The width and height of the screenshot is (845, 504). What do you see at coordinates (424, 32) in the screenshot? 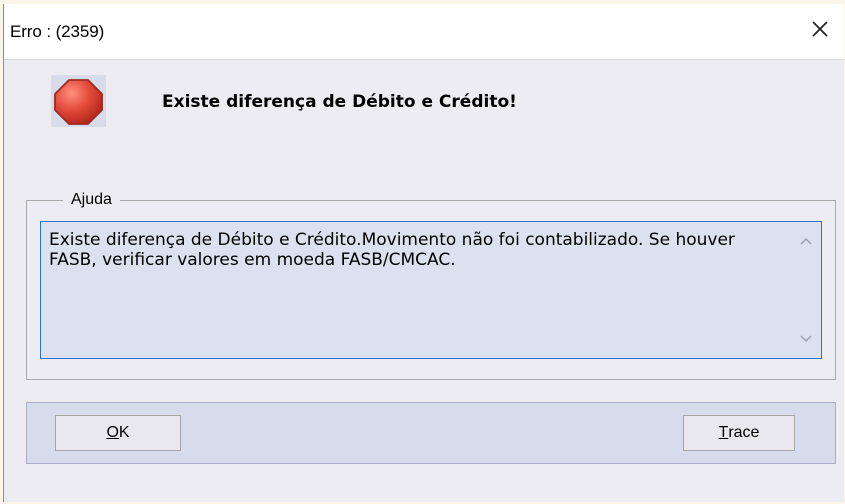
I see `title-bar: Erro : (2359)` at bounding box center [424, 32].